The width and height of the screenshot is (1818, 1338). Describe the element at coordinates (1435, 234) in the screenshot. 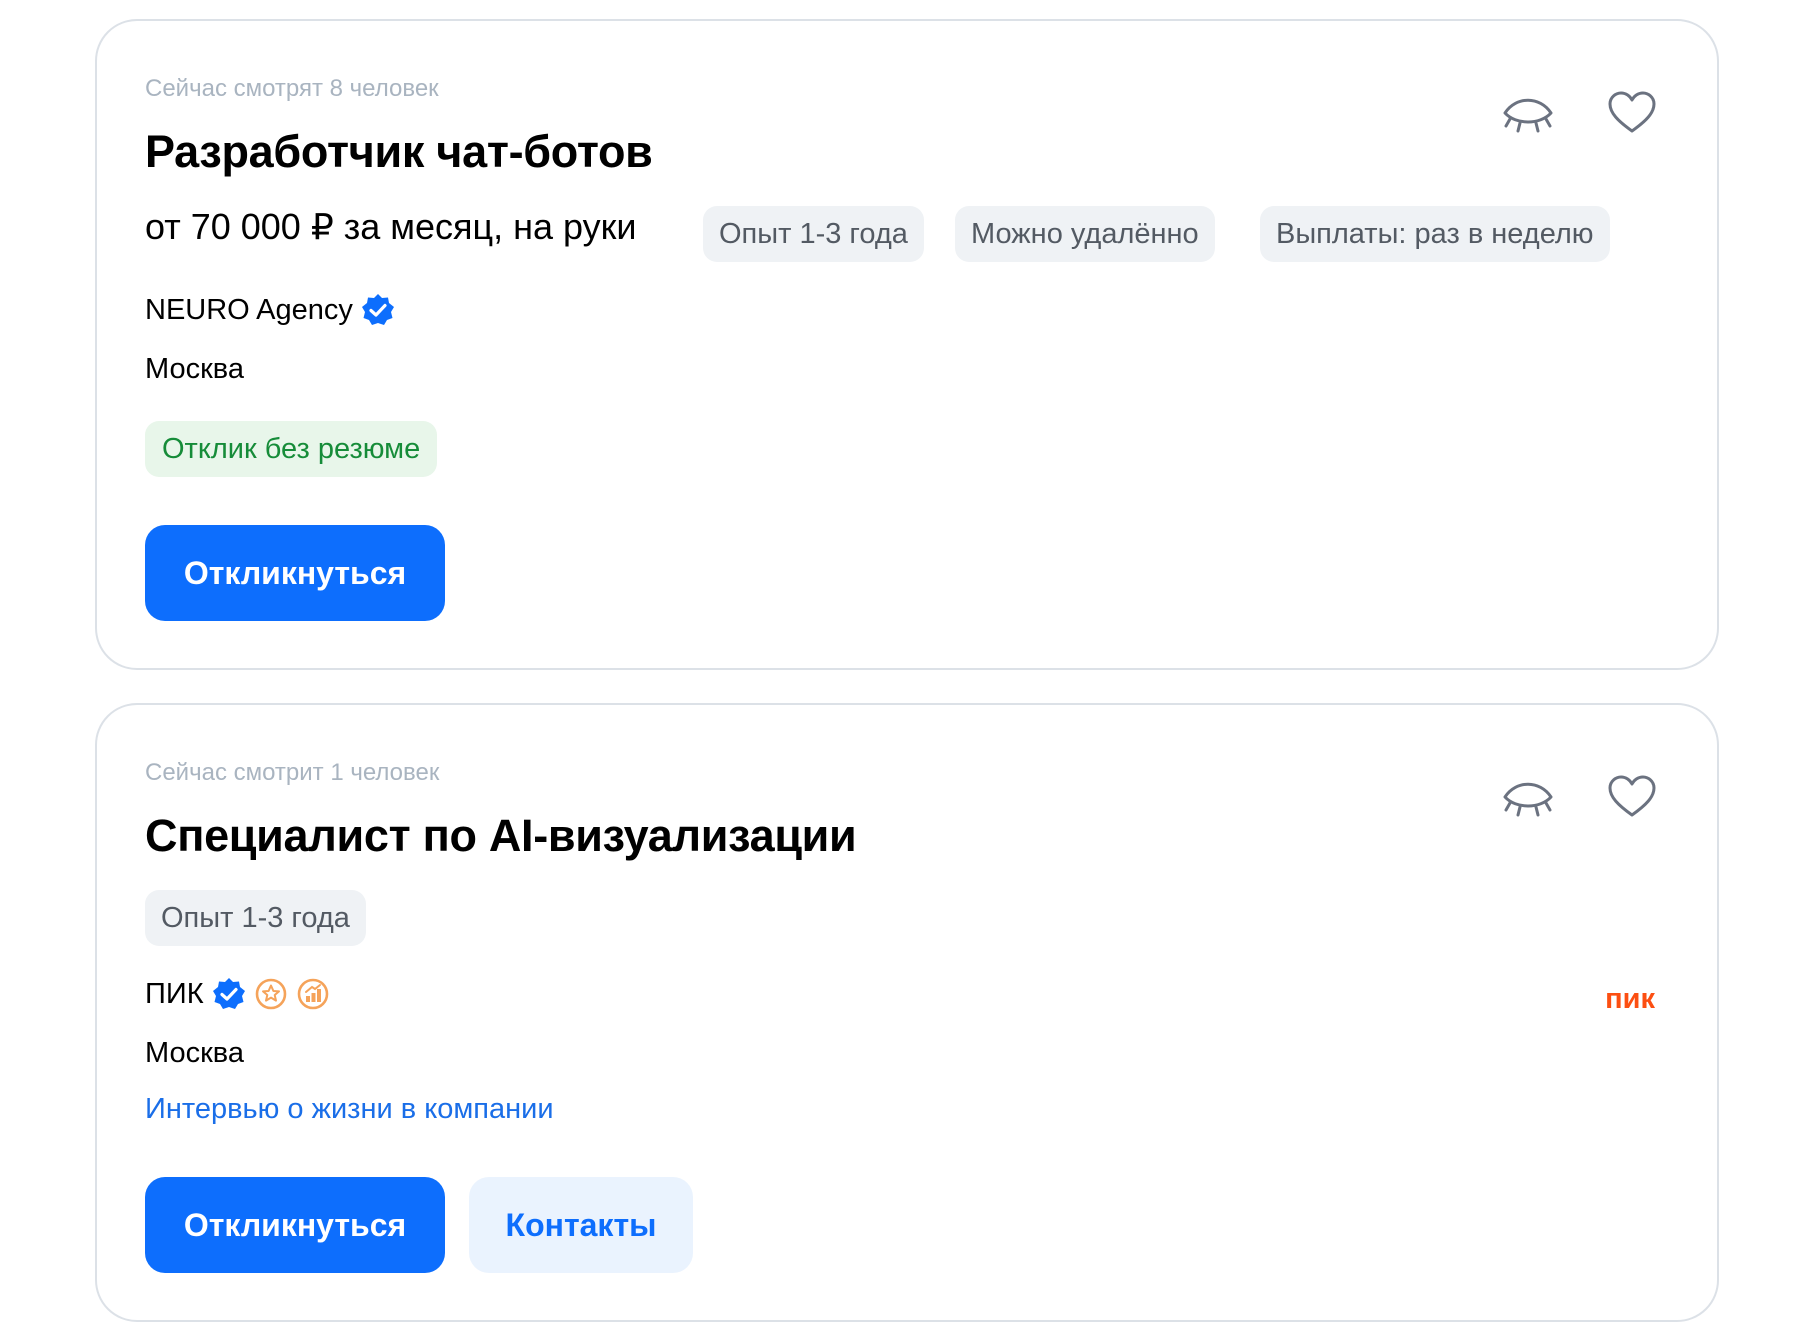

I see `payout-tag: Выплаты: раз в неделю` at that location.